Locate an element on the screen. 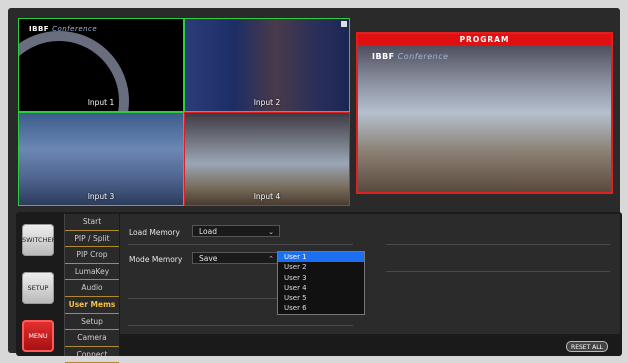  nav-item-audio: Audio is located at coordinates (92, 288).